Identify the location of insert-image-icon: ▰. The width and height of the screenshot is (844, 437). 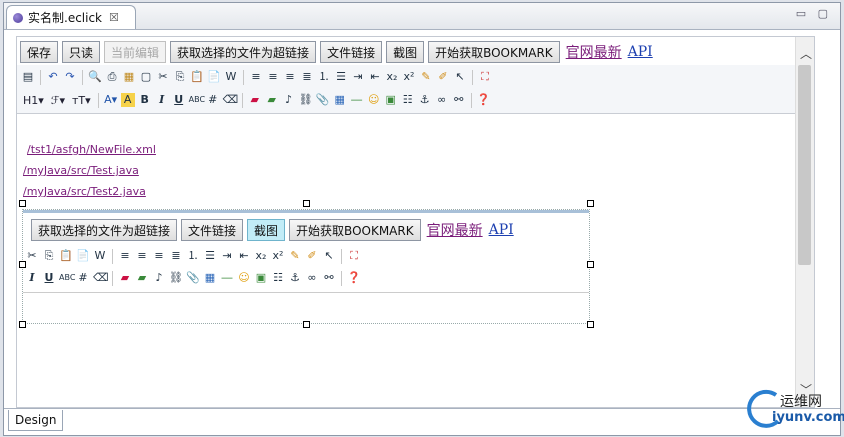
(255, 100).